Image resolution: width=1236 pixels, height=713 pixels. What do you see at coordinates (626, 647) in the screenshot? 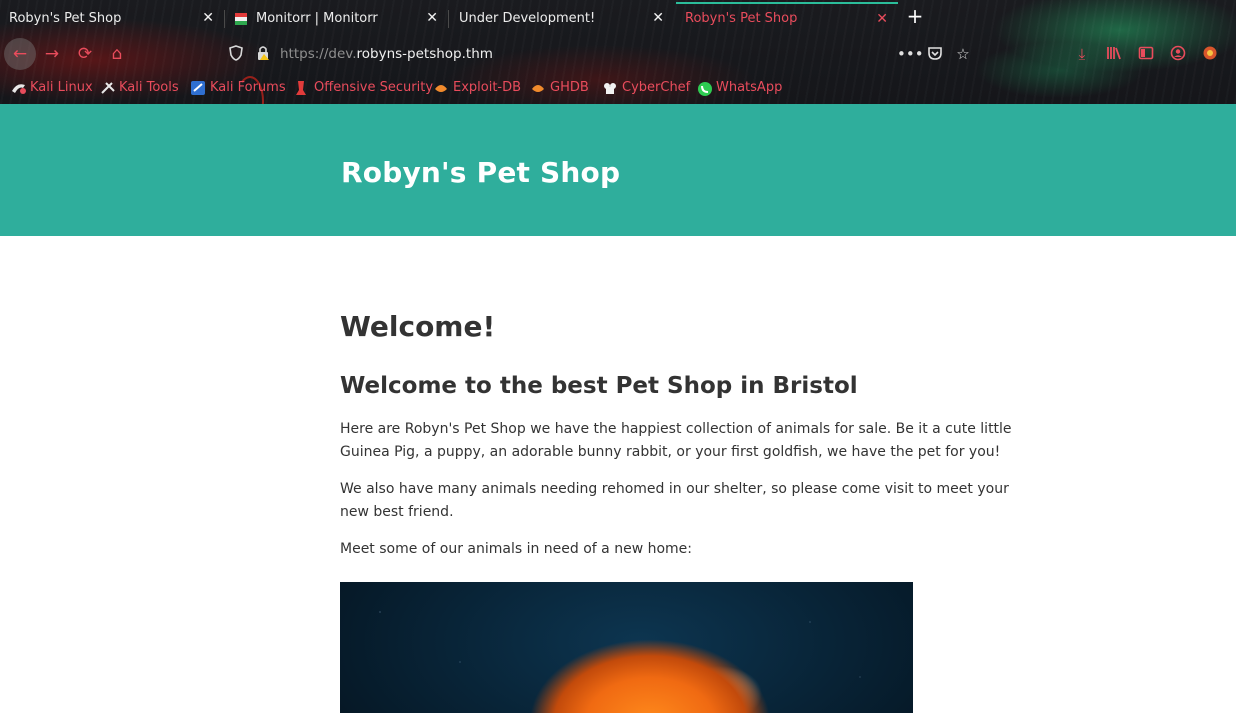
I see `goldfish-image` at bounding box center [626, 647].